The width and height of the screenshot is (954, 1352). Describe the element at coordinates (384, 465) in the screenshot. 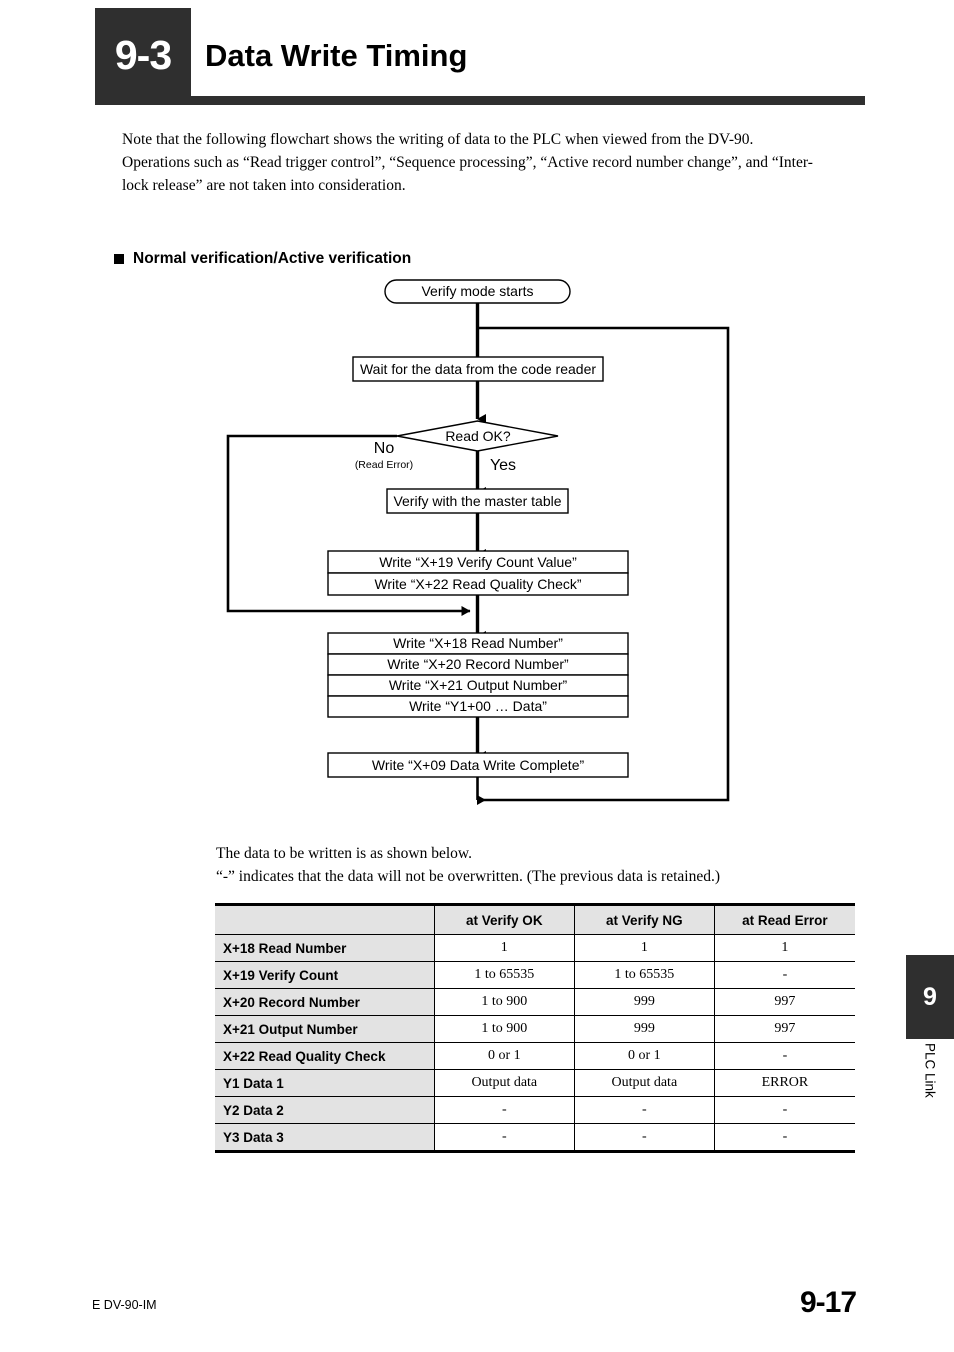

I see `branch-label-no-sub: (Read Error)` at that location.